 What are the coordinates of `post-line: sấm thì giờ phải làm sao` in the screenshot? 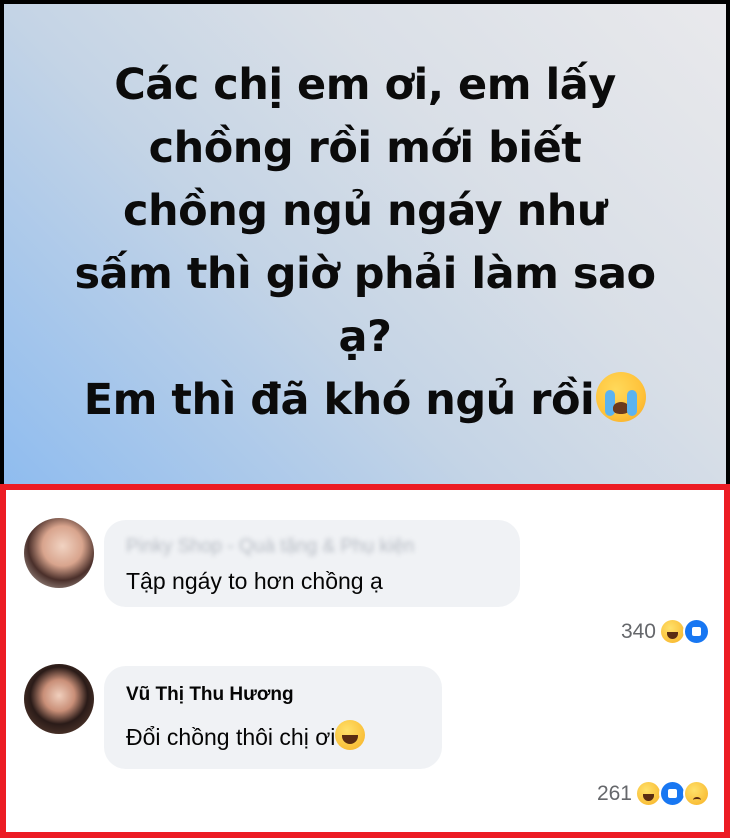 It's located at (365, 274).